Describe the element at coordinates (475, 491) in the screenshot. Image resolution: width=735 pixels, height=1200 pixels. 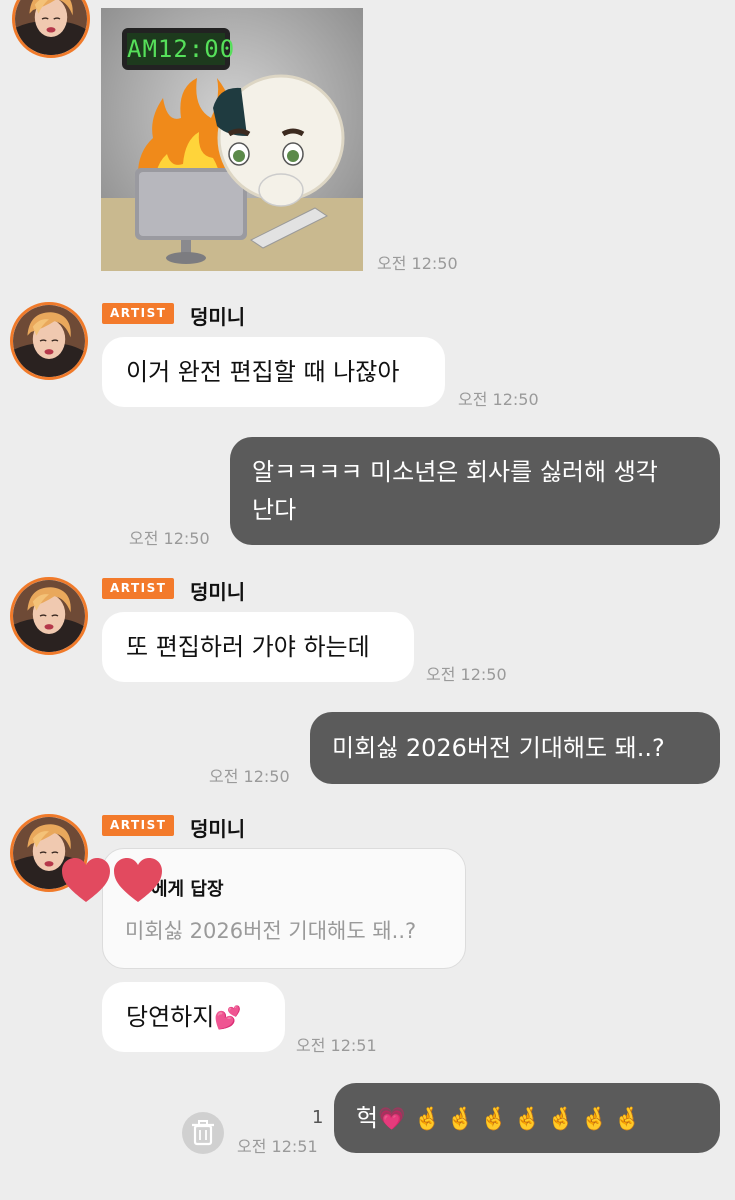
I see `outgoing-message-bubble: 알ㅋㅋㅋㅋ 미소년은 회사를 싫러해 생각 난다` at that location.